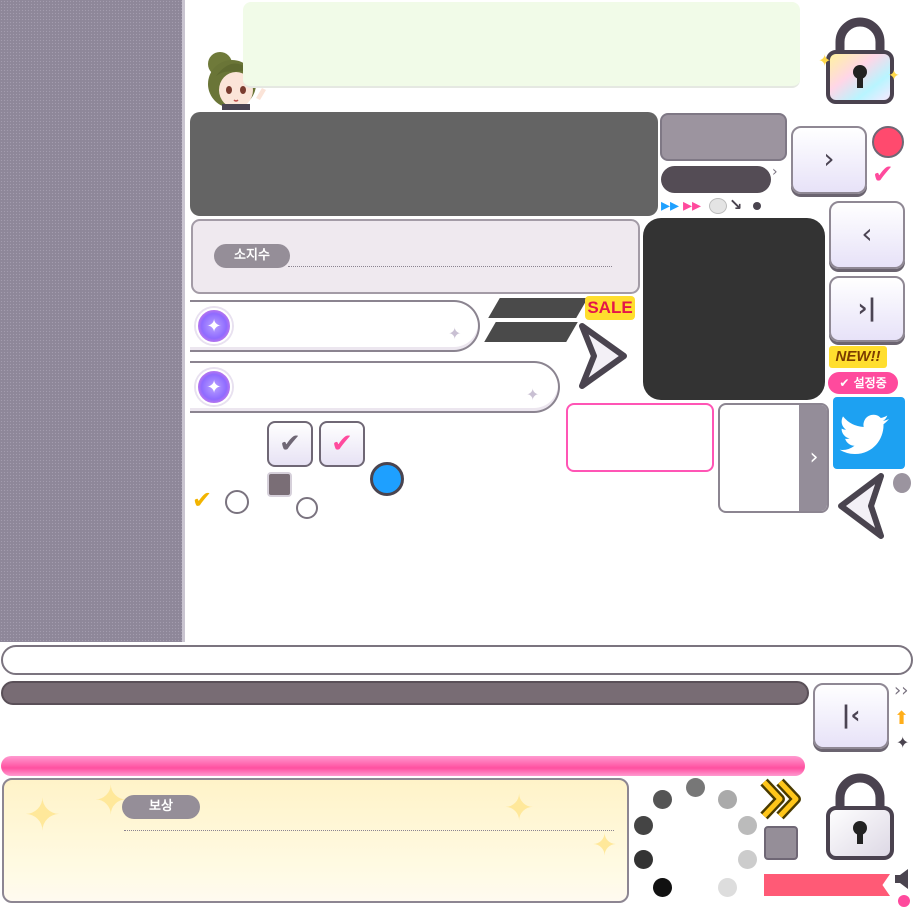 This screenshot has height=914, width=914. I want to click on next-button: ›, so click(829, 160).